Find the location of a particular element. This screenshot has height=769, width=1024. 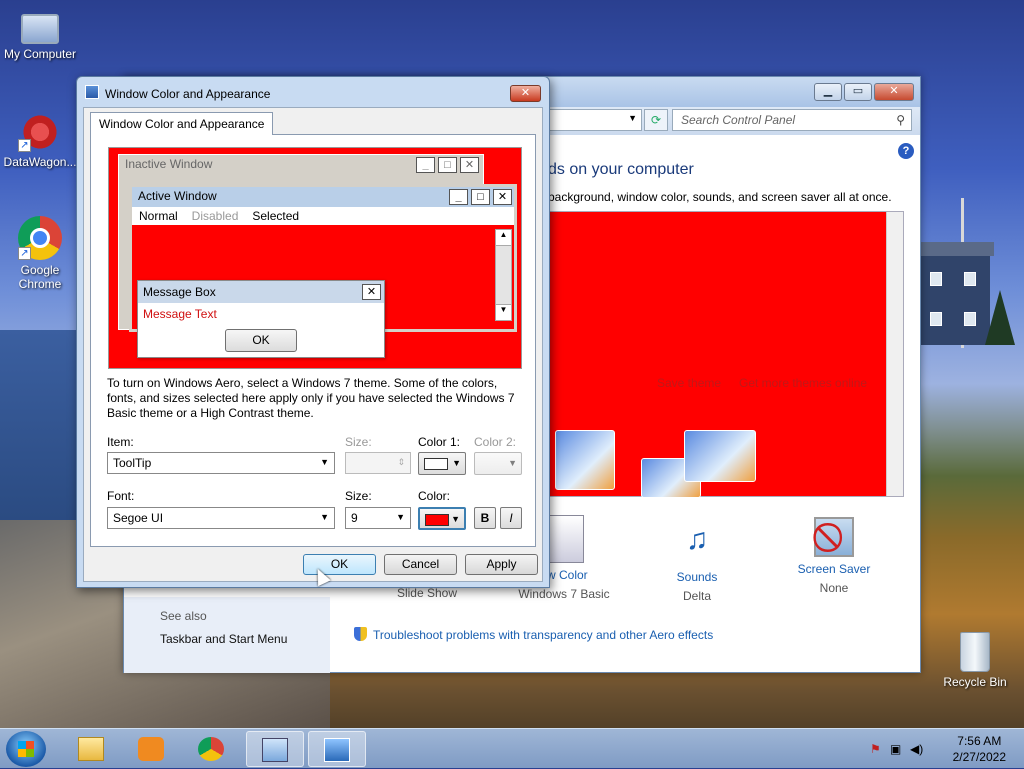

search-icon: ⚲ is located at coordinates (900, 120).